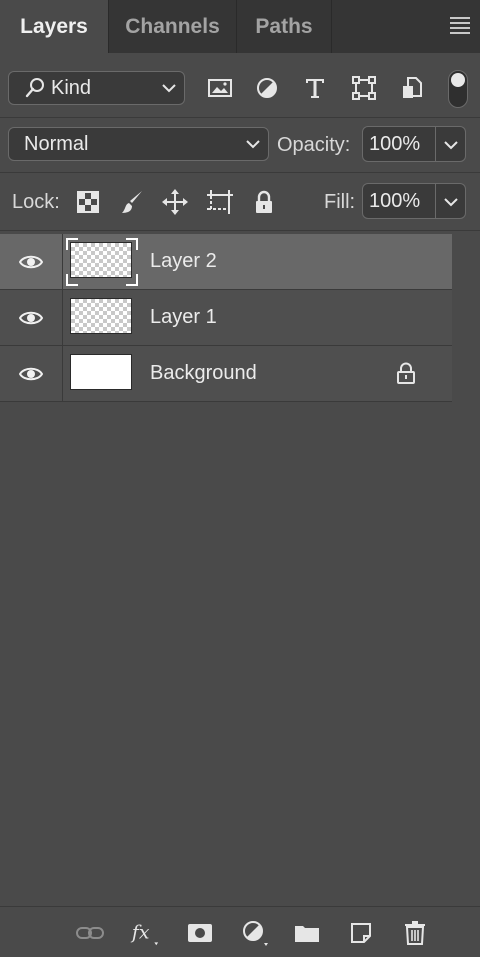 This screenshot has width=480, height=957. I want to click on search-icon, so click(35, 93).